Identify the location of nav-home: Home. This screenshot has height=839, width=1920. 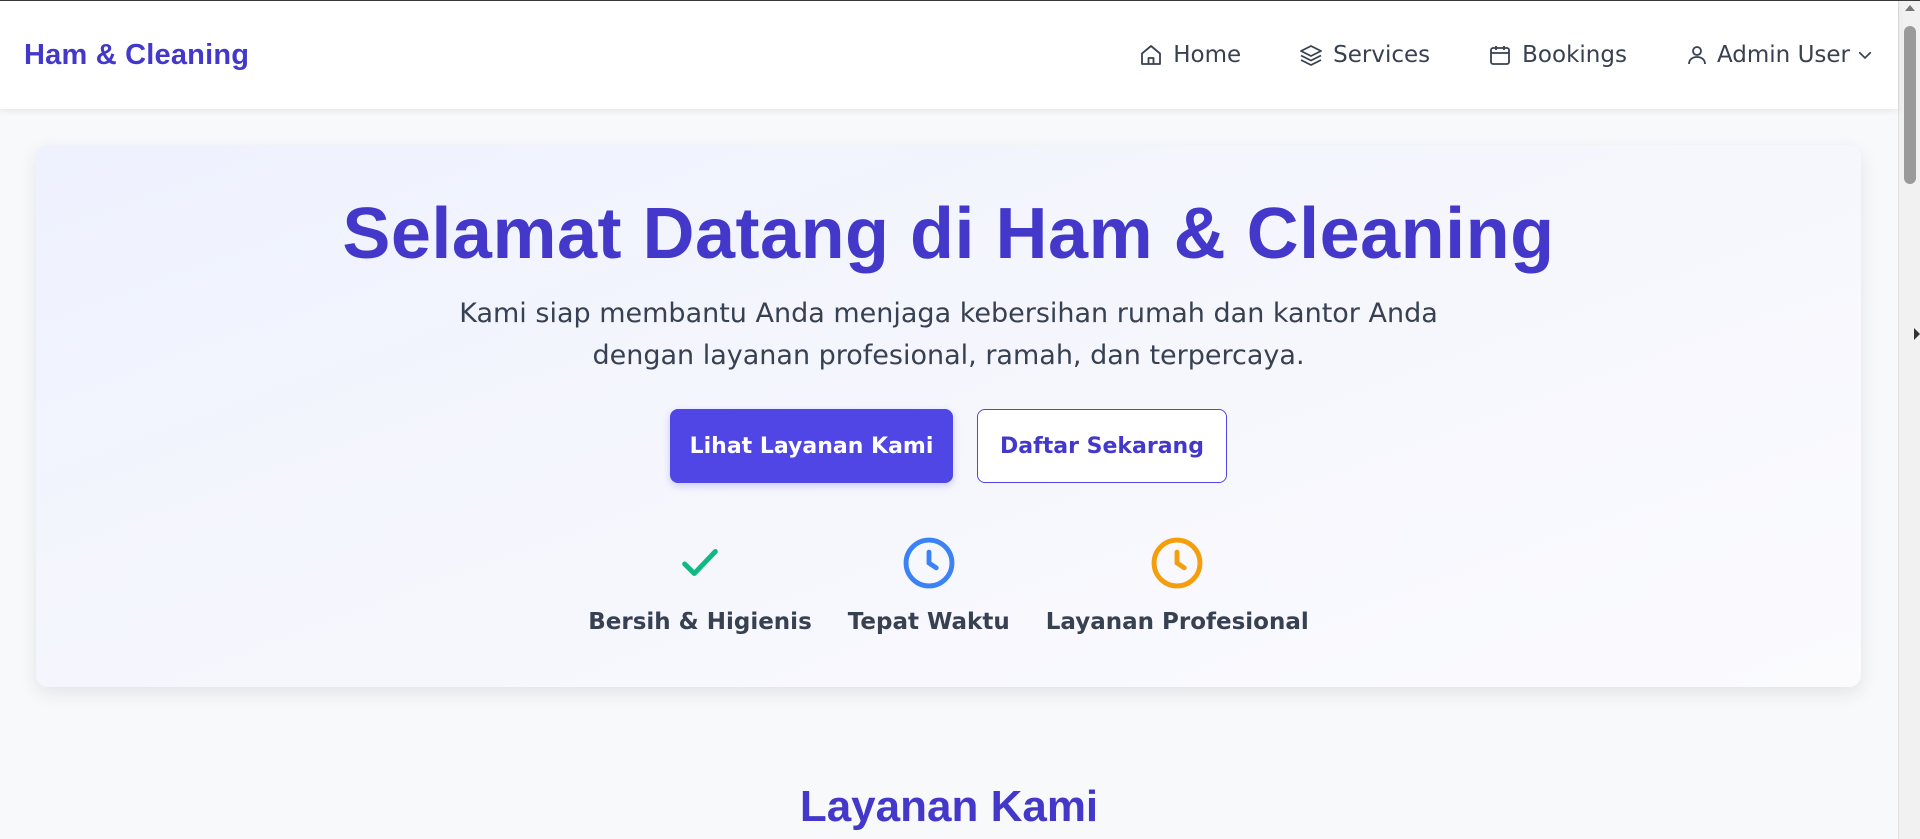
(1190, 55).